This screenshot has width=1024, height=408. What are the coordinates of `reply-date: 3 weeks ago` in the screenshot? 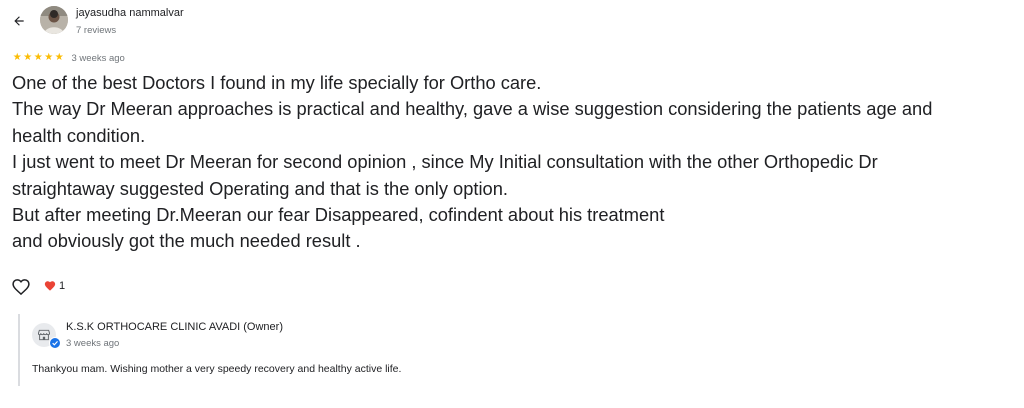 It's located at (93, 343).